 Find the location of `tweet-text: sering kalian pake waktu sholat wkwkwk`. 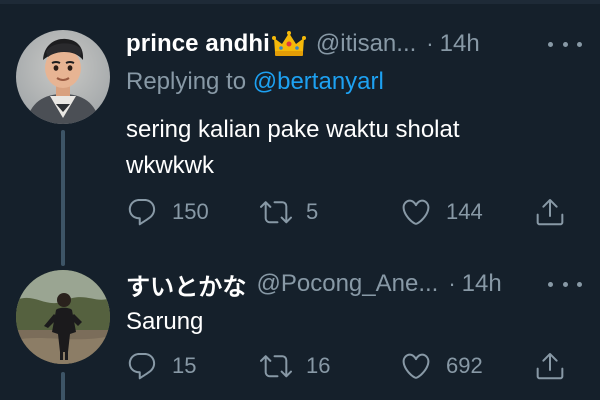

tweet-text: sering kalian pake waktu sholat wkwkwk is located at coordinates (353, 148).